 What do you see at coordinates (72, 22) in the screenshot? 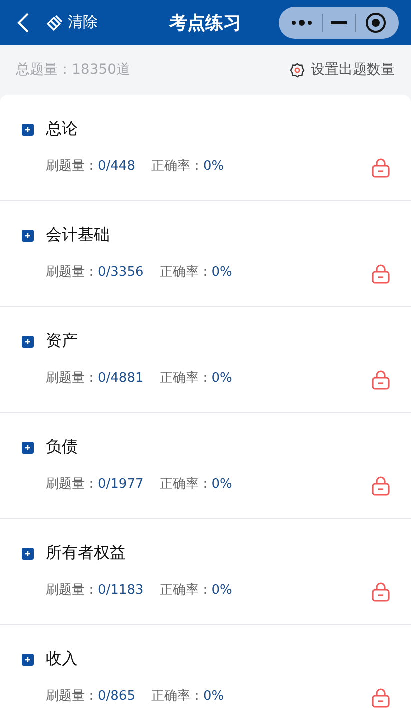
I see `clear-button: 清除` at bounding box center [72, 22].